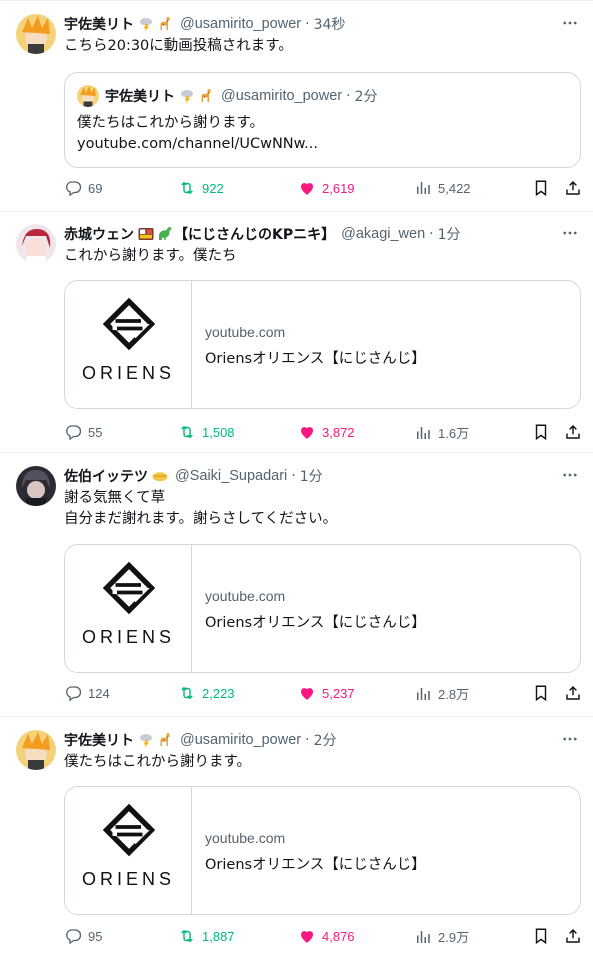  I want to click on like-button: 5,237, so click(326, 693).